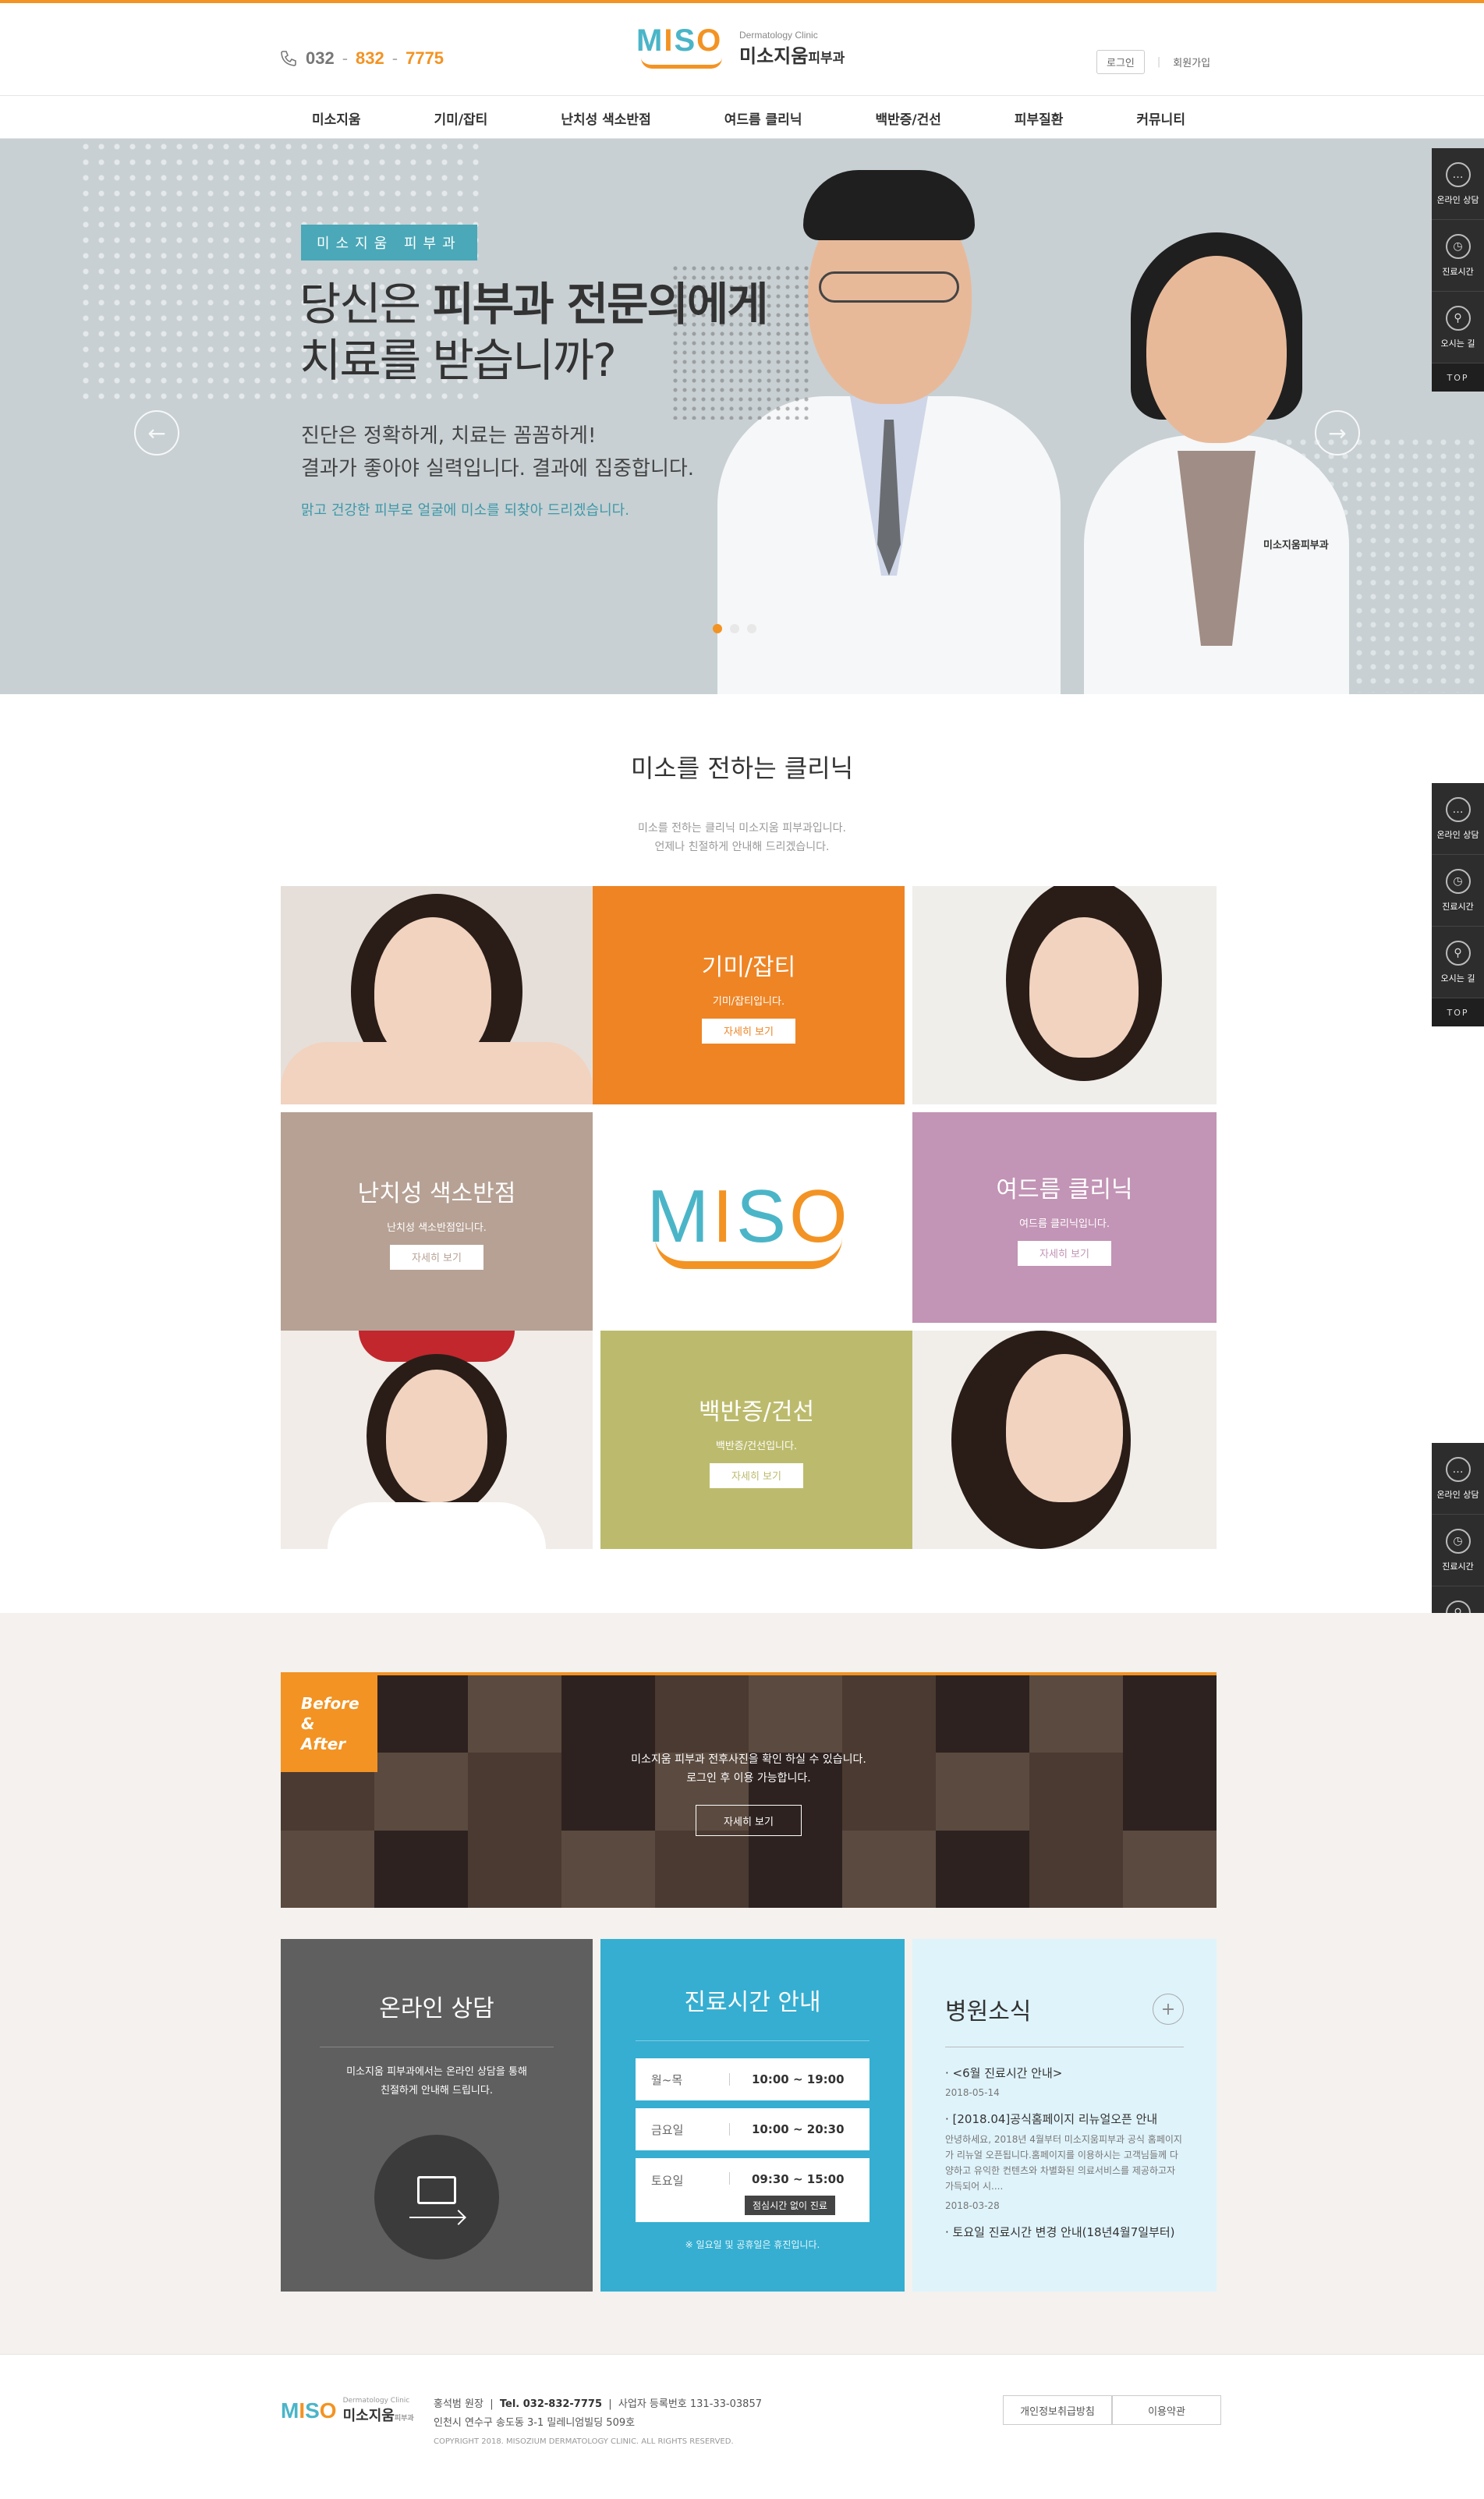  Describe the element at coordinates (550, 2404) in the screenshot. I see `footer-tel: Tel. 032-832-7775` at that location.